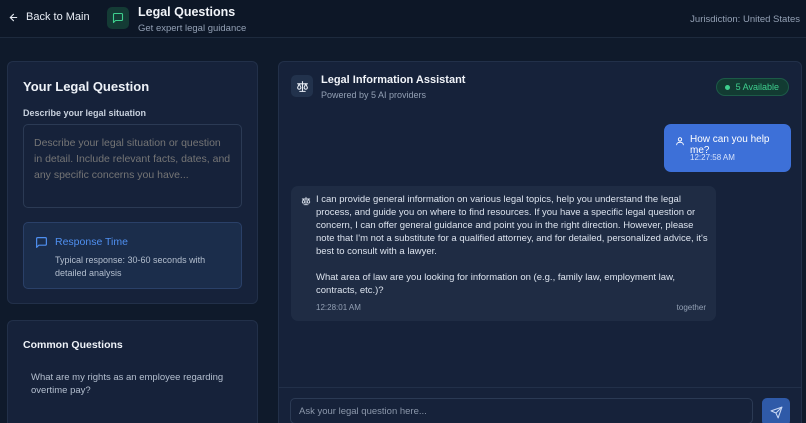  I want to click on user-icon, so click(680, 141).